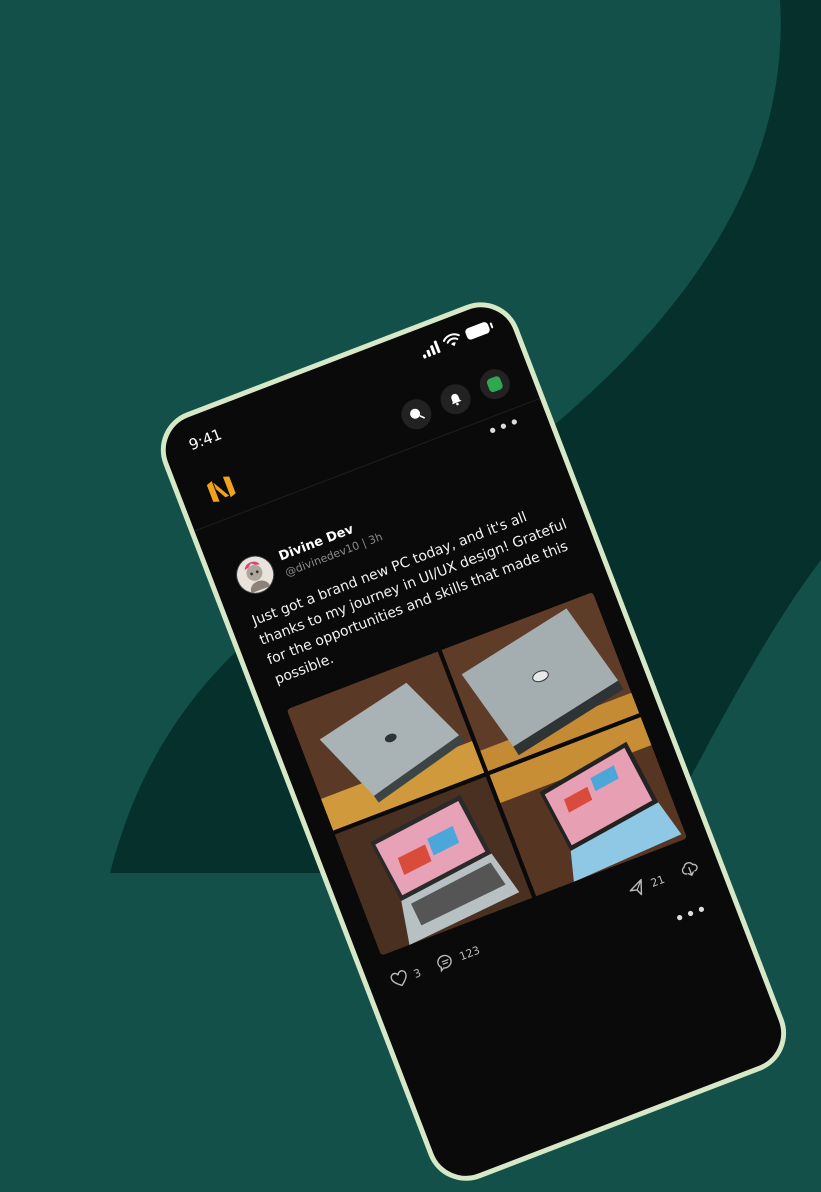 The image size is (821, 1192). Describe the element at coordinates (657, 881) in the screenshot. I see `share-count: 21` at that location.